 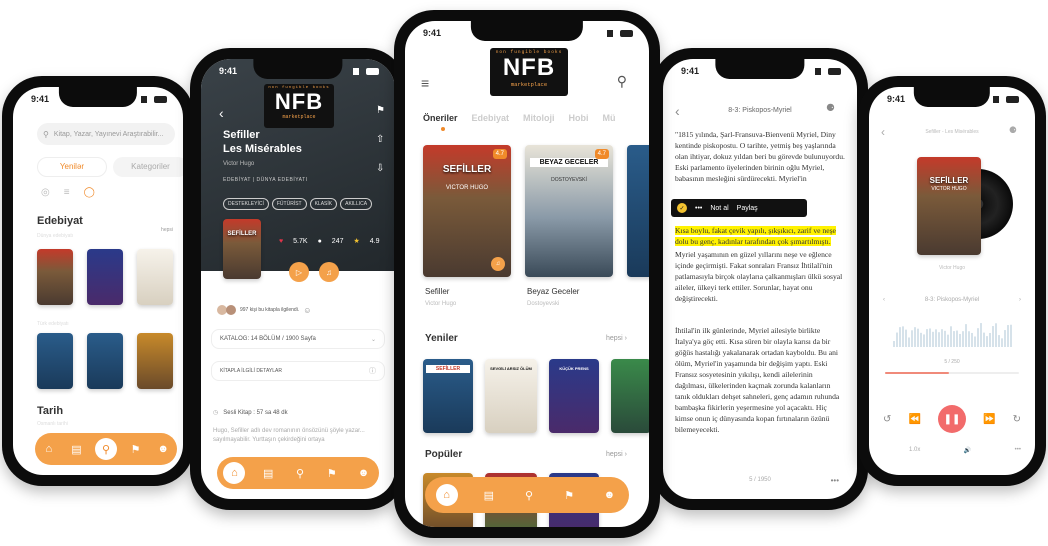 I want to click on tag: FÜTÜRİST, so click(x=289, y=204).